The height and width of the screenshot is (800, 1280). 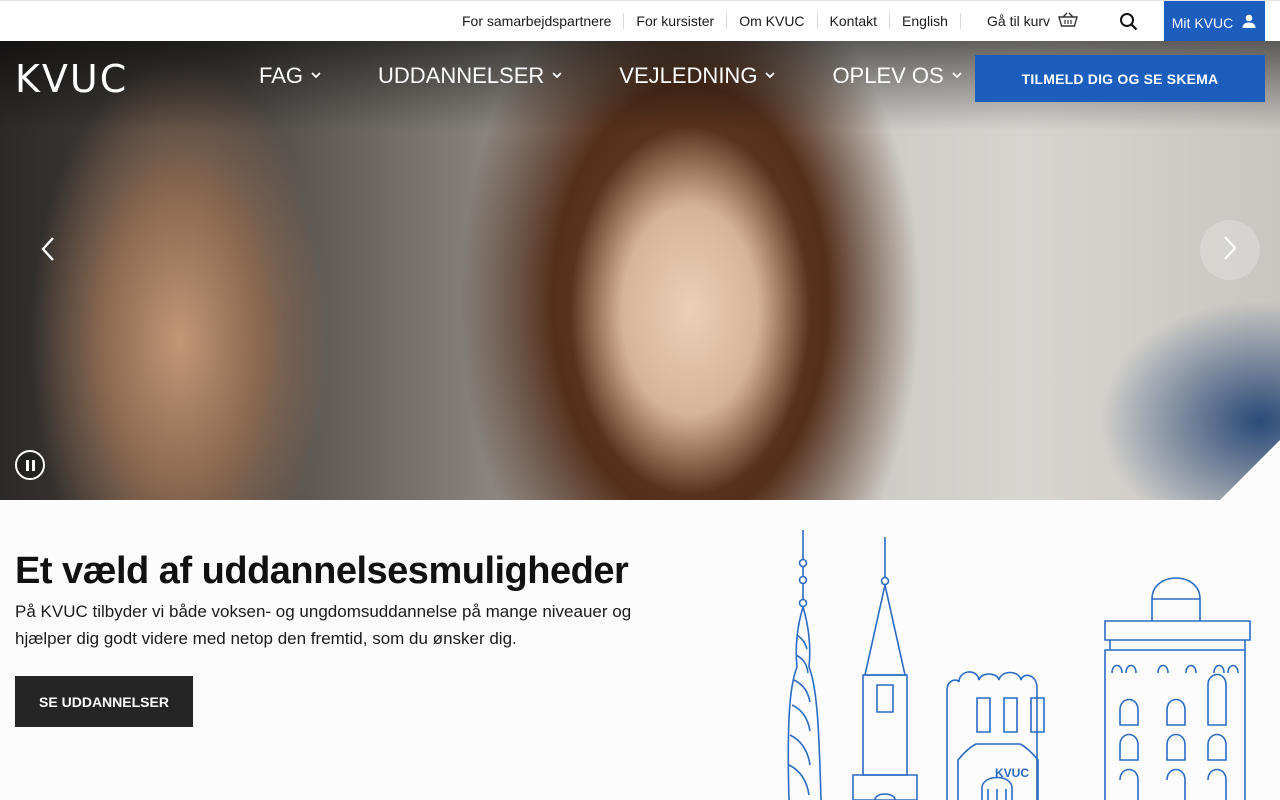 What do you see at coordinates (1250, 470) in the screenshot?
I see `hero-corner-cut` at bounding box center [1250, 470].